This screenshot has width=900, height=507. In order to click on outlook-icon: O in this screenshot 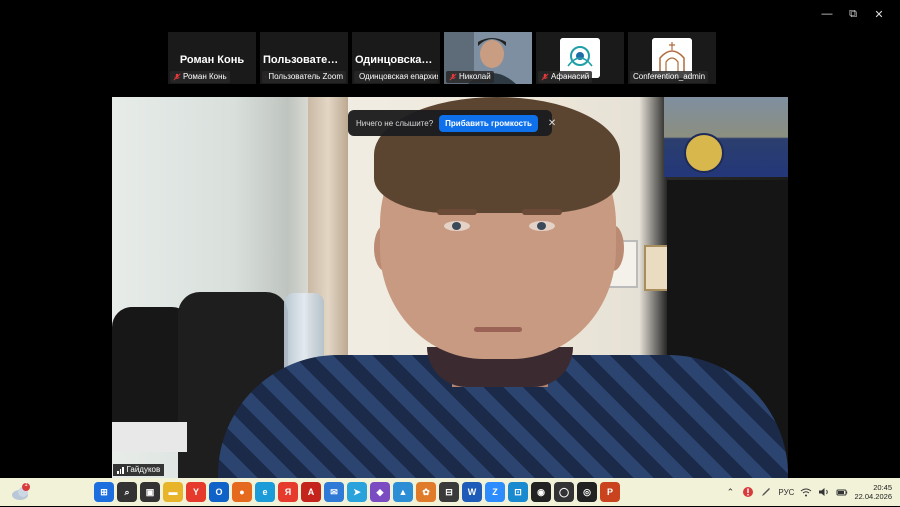, I will do `click(219, 492)`.